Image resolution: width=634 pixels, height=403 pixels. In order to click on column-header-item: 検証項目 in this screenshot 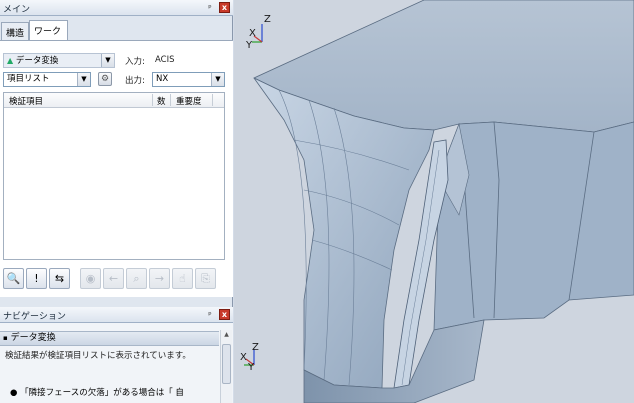, I will do `click(26, 101)`.